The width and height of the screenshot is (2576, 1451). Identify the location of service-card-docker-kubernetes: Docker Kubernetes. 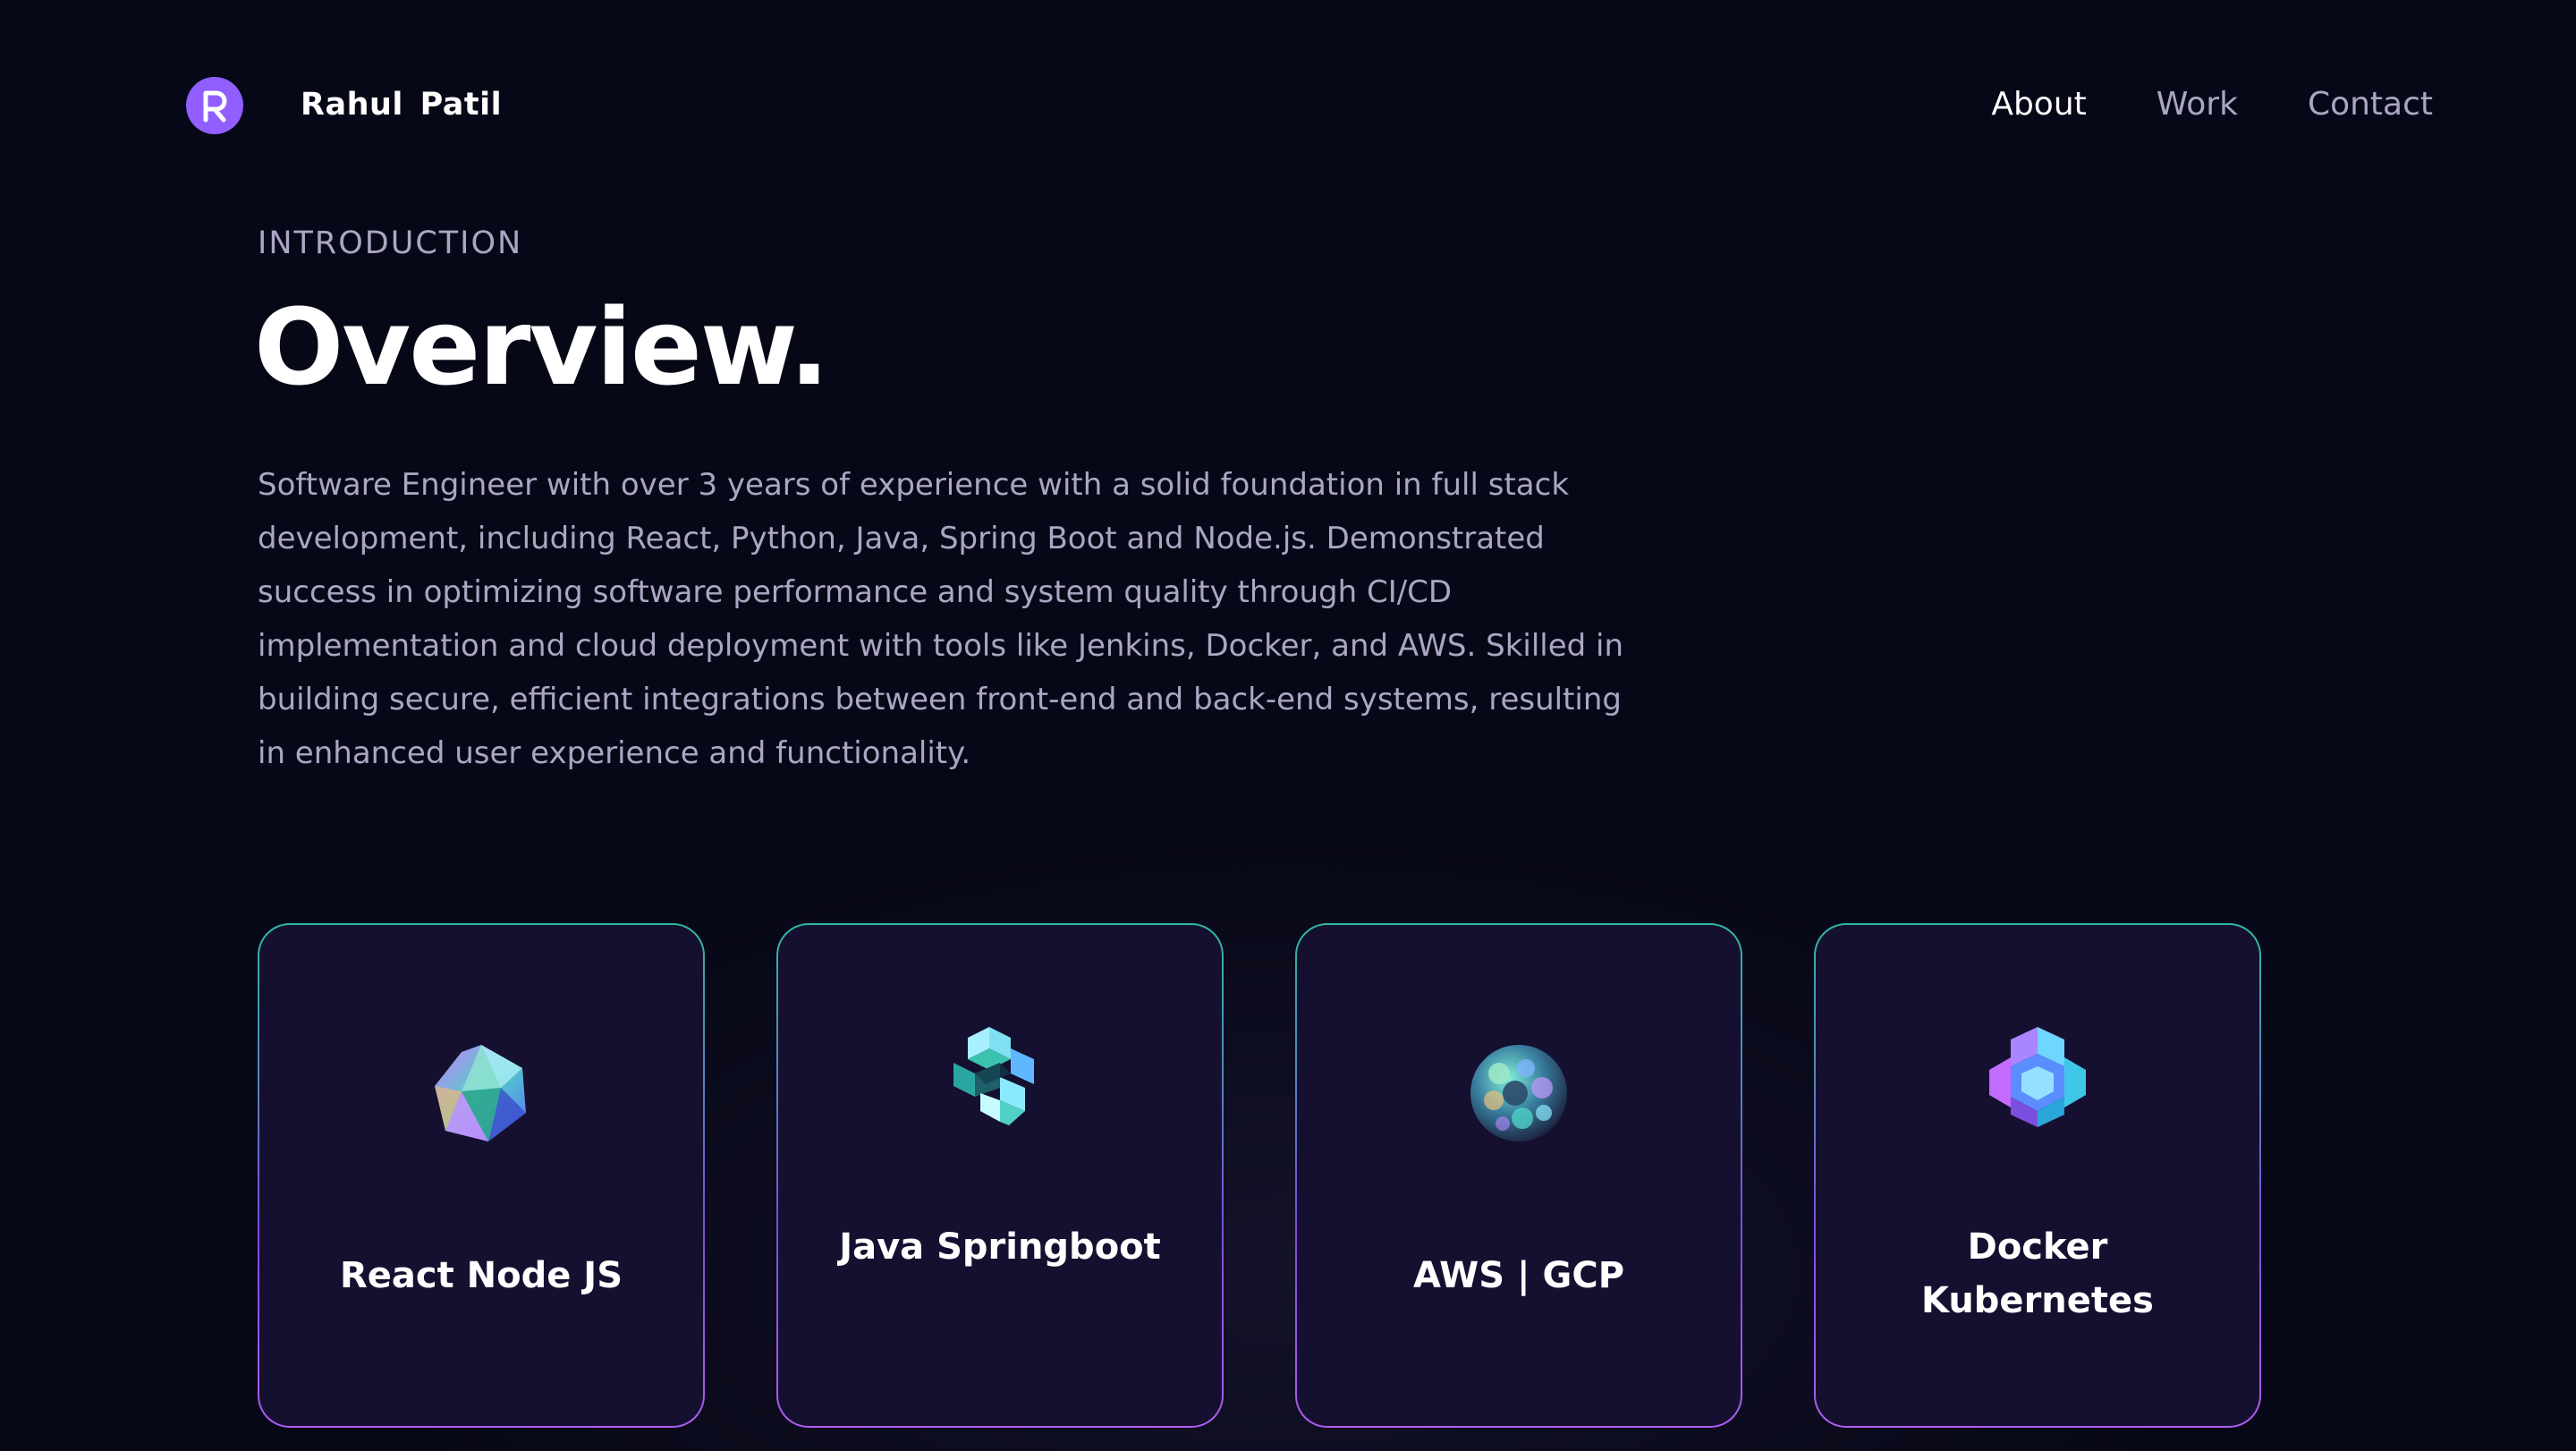
(2037, 1175).